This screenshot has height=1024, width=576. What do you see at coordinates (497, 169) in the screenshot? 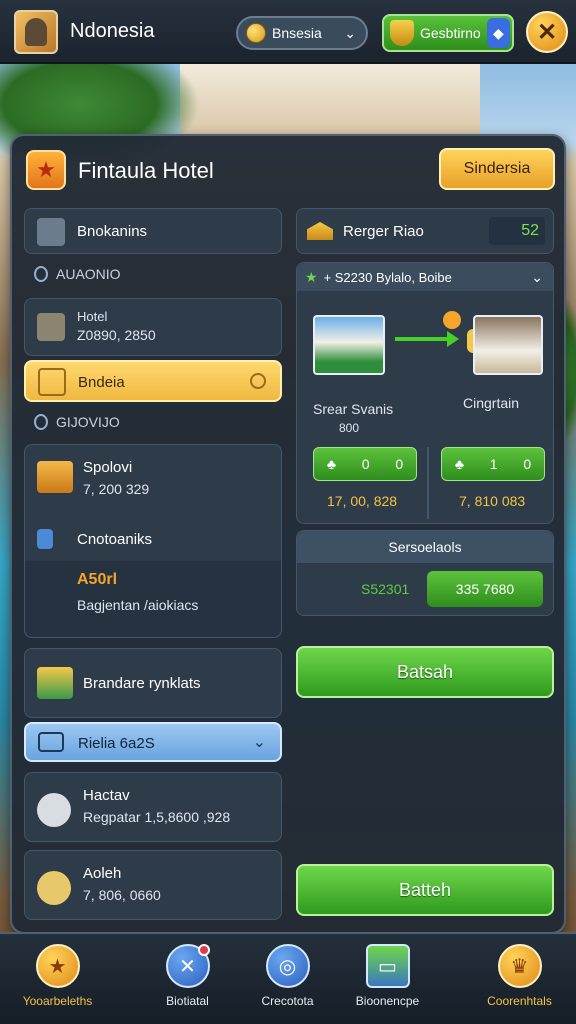
I see `panel-top-button: Sindersia` at bounding box center [497, 169].